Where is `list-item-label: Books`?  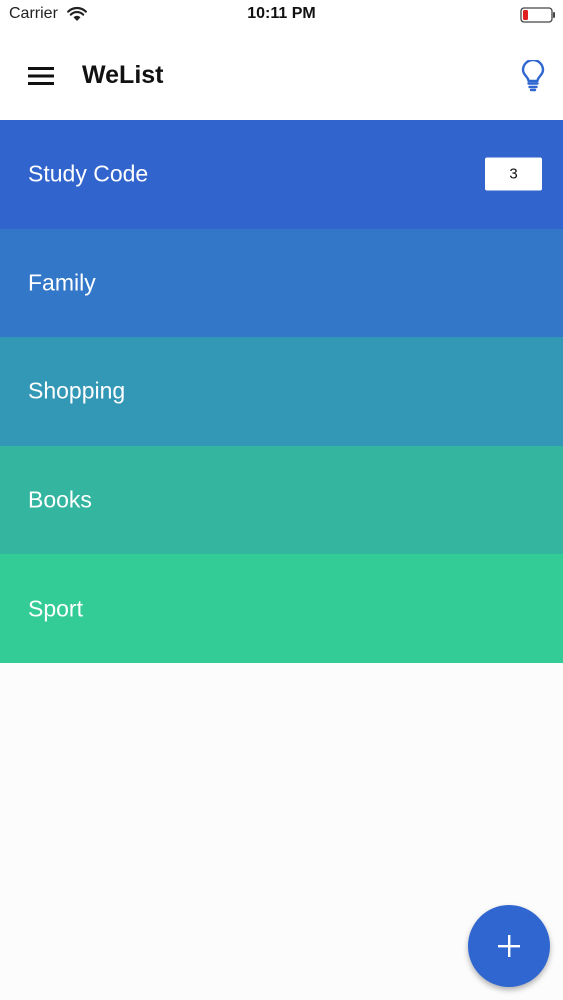
list-item-label: Books is located at coordinates (60, 499).